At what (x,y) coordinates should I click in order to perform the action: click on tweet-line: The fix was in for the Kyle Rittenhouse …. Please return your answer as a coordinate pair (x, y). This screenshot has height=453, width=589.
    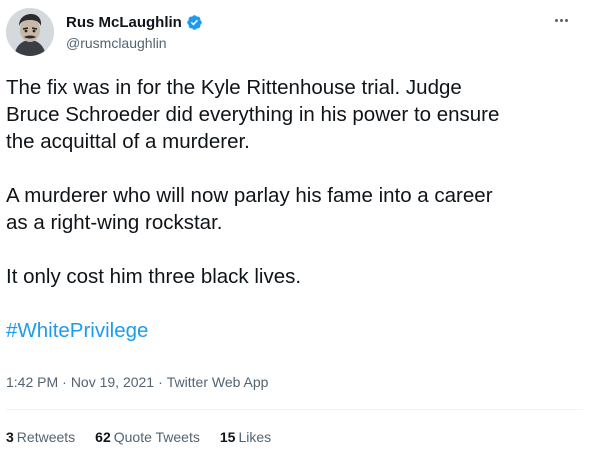
    Looking at the image, I should click on (234, 87).